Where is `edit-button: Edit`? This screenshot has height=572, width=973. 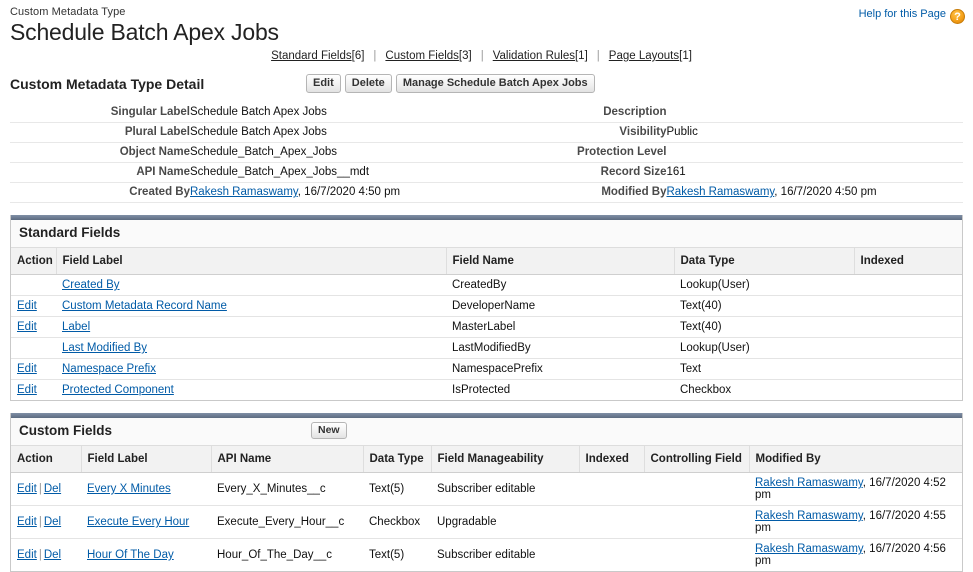 edit-button: Edit is located at coordinates (323, 83).